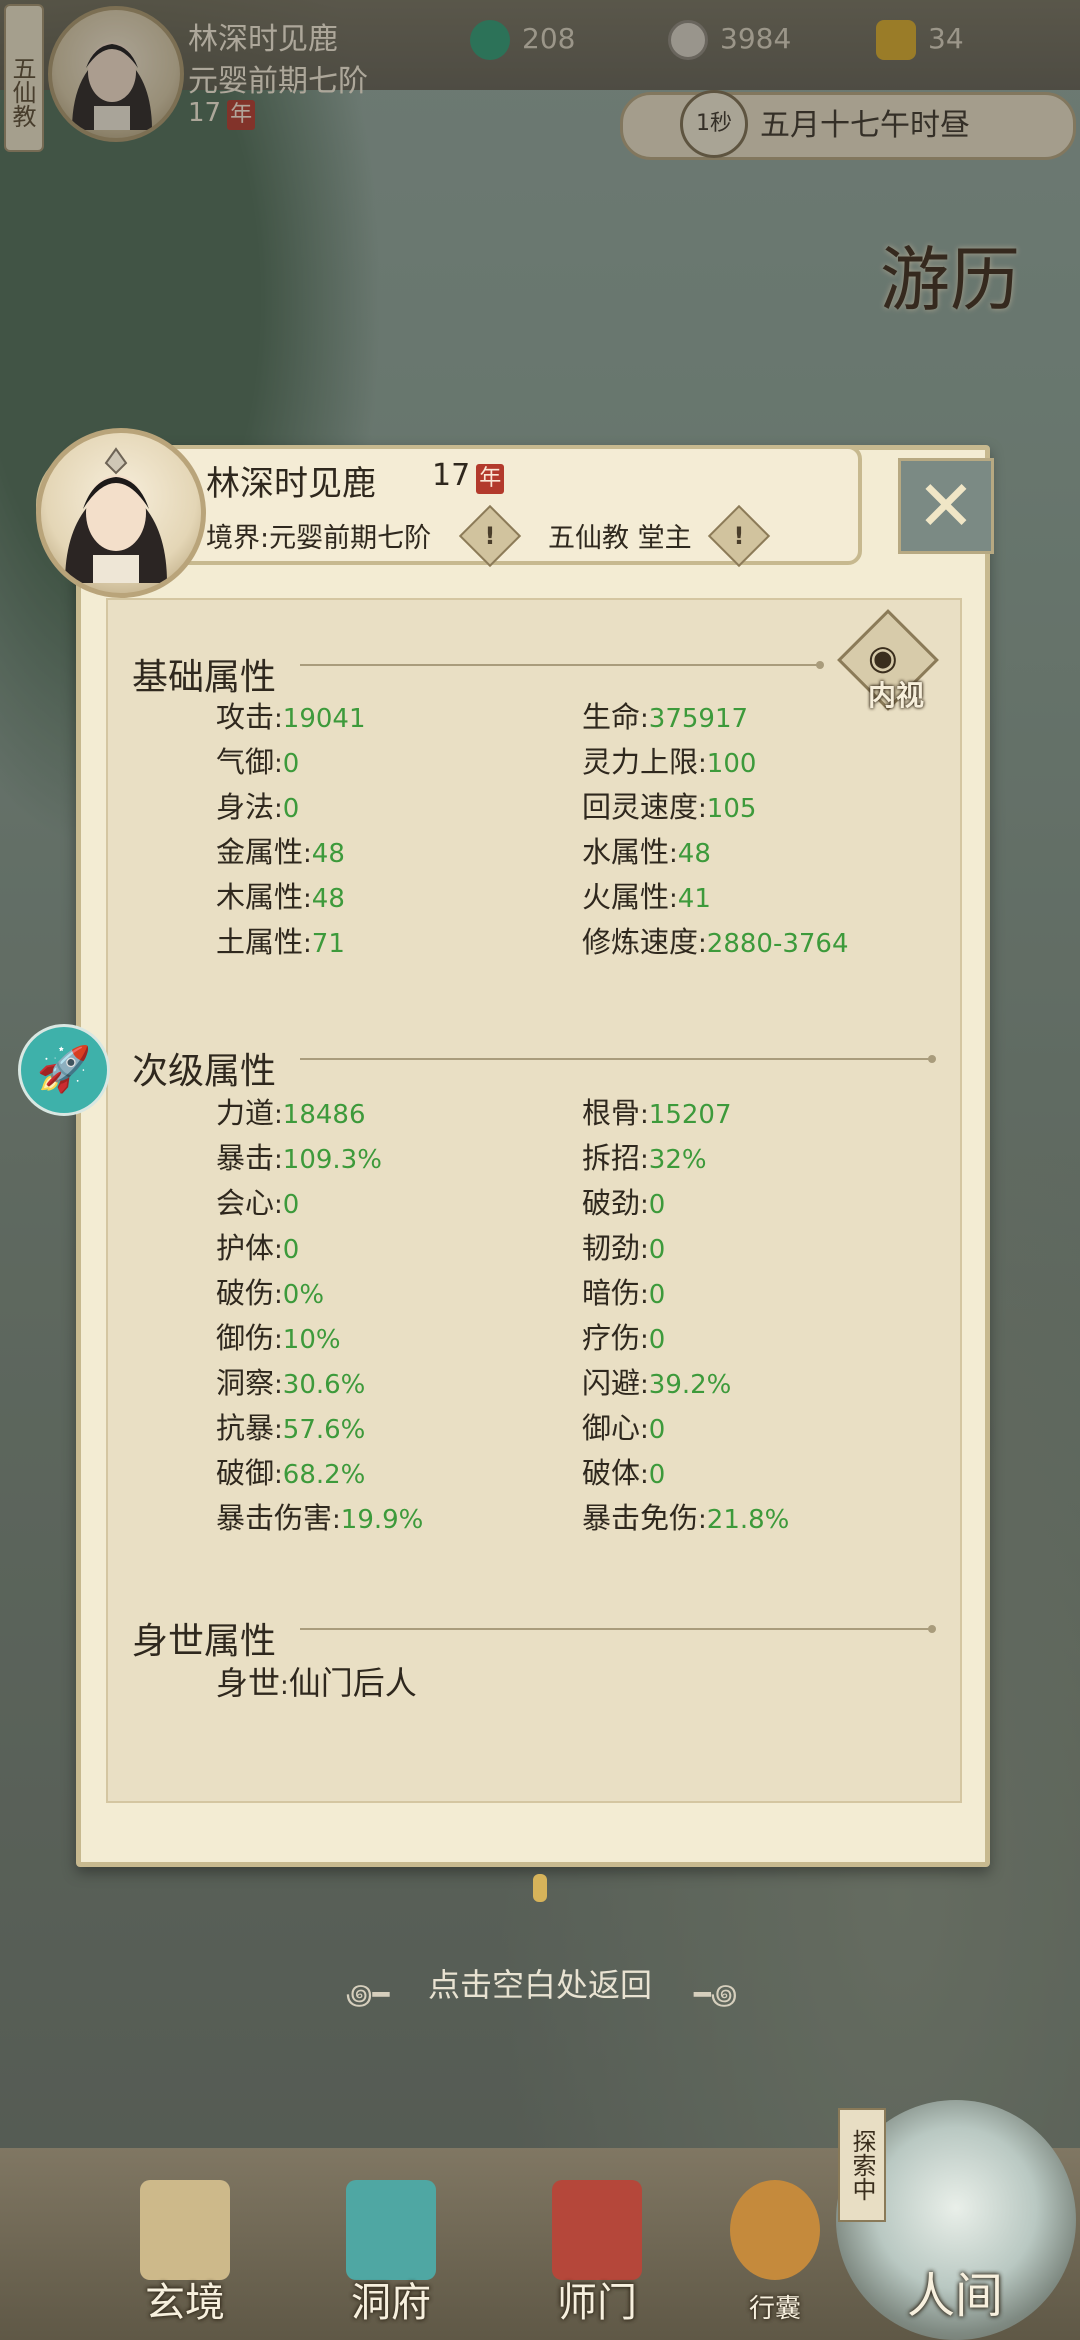  What do you see at coordinates (490, 479) in the screenshot?
I see `panel-age-seal: 年` at bounding box center [490, 479].